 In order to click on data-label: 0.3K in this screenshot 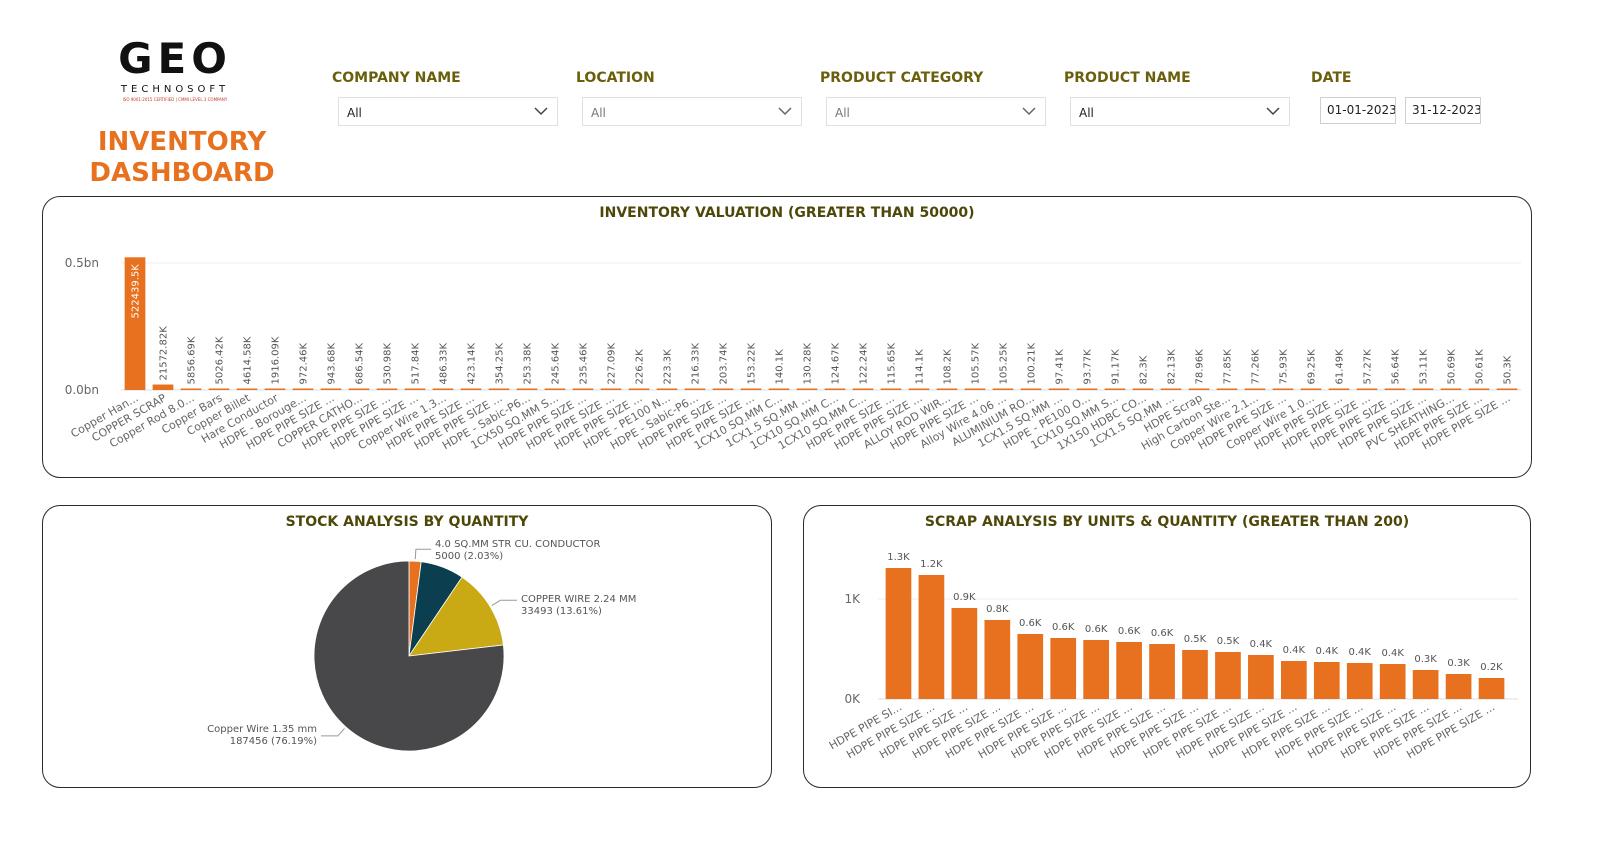, I will do `click(1458, 663)`.